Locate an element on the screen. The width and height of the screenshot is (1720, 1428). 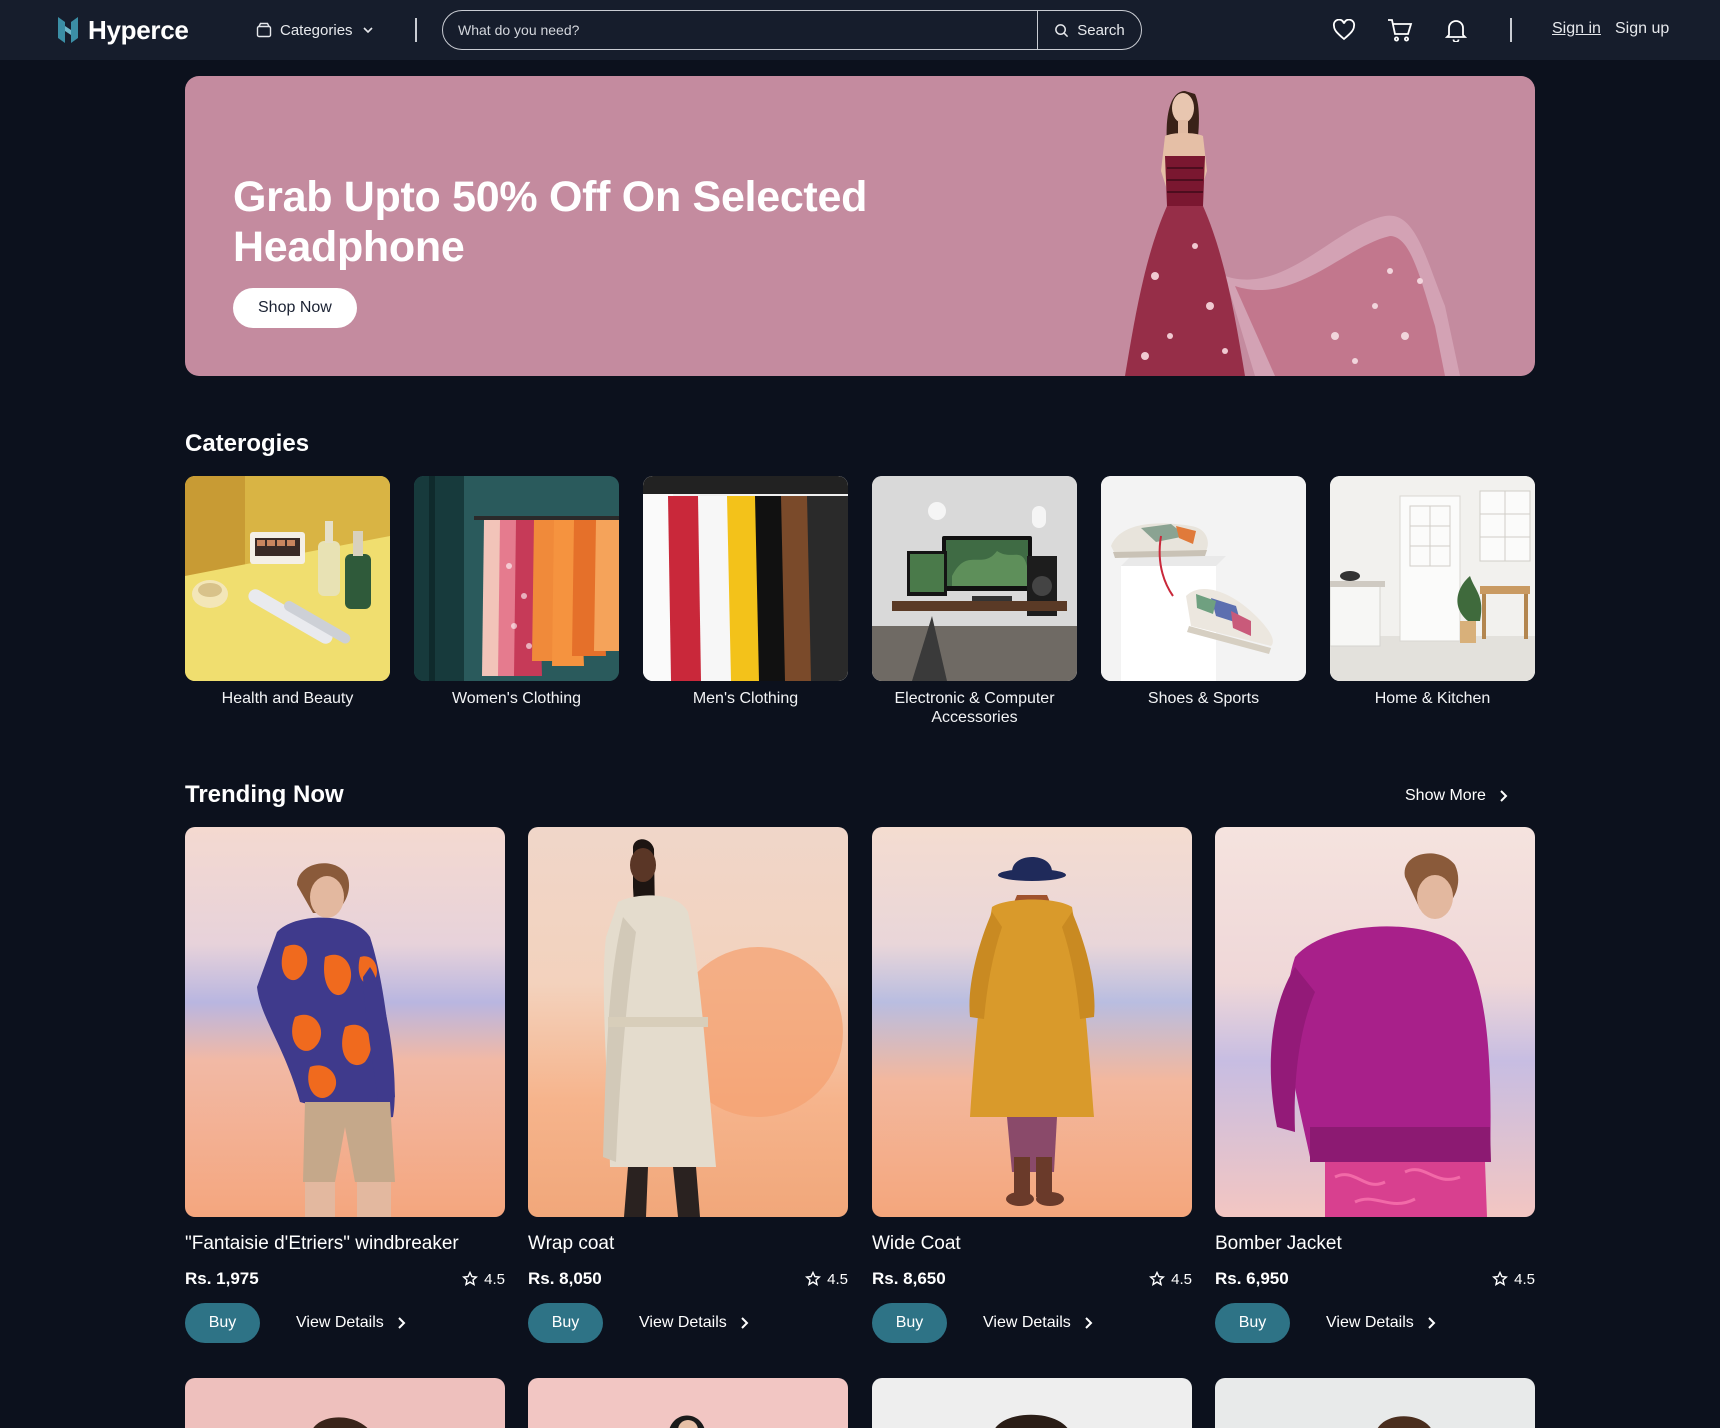
product-price: Rs. 1,975 is located at coordinates (222, 1278).